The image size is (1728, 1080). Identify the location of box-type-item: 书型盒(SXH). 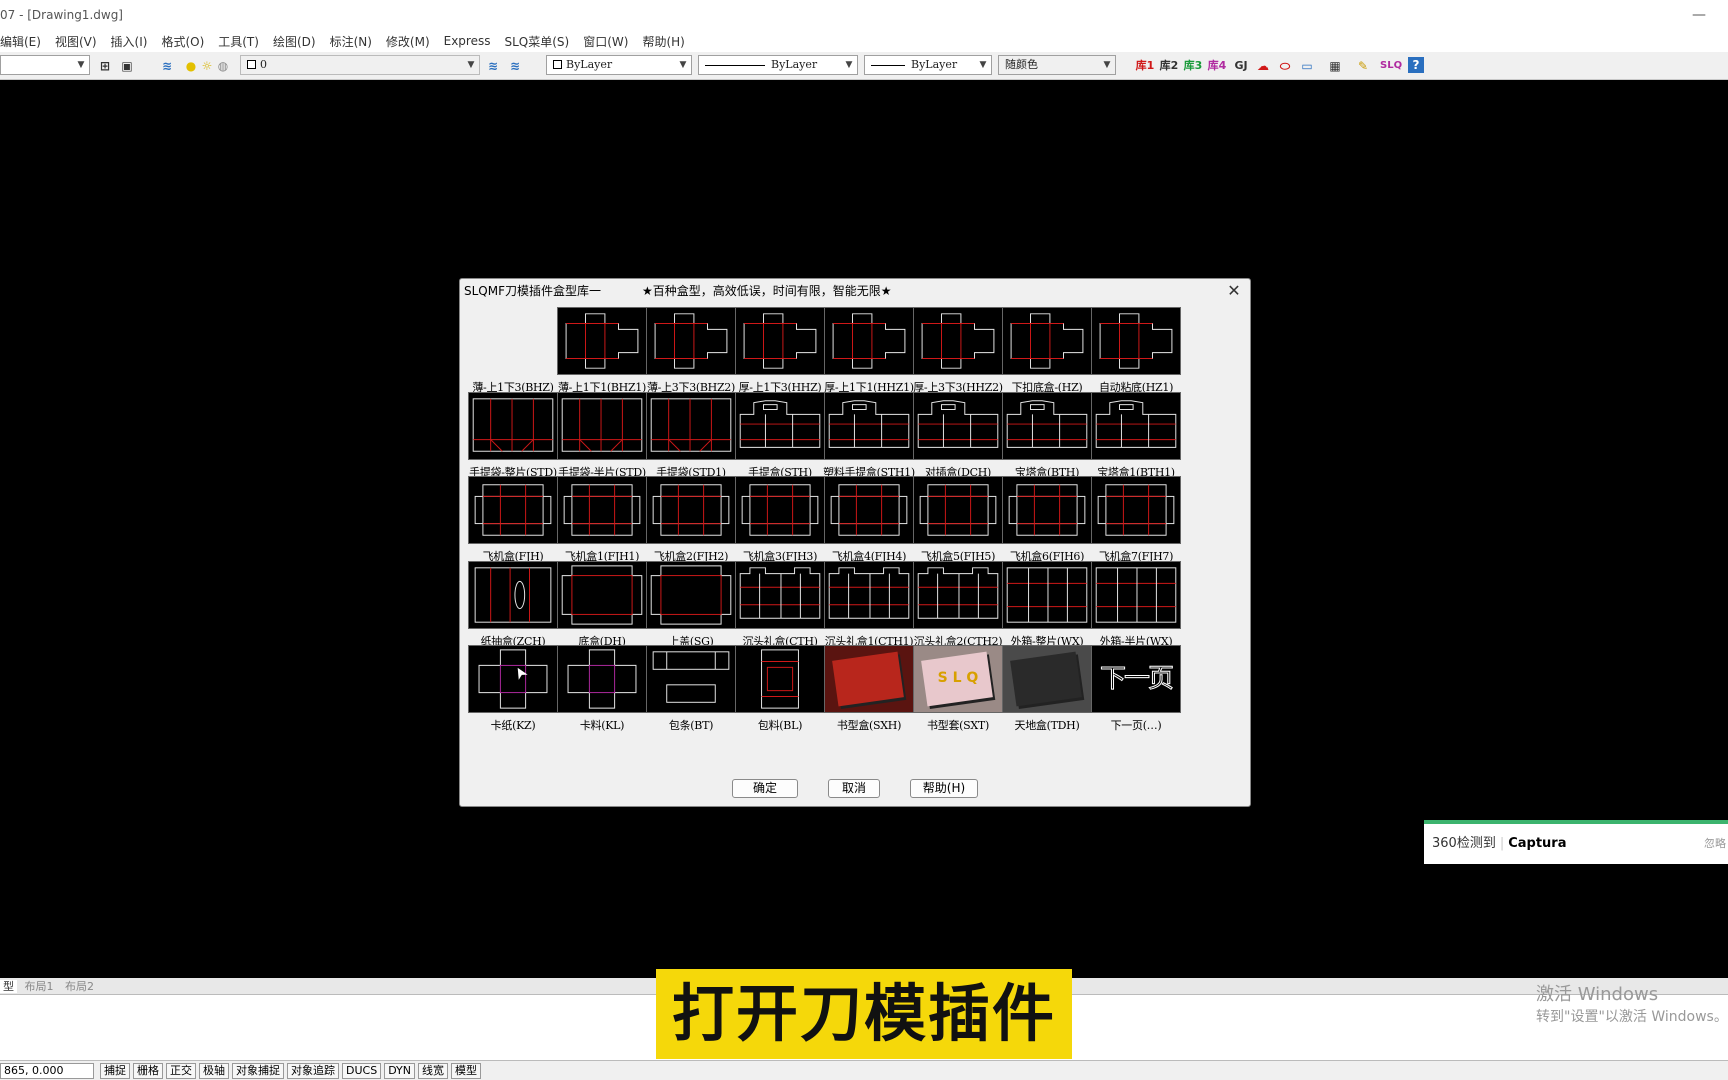
(869, 691).